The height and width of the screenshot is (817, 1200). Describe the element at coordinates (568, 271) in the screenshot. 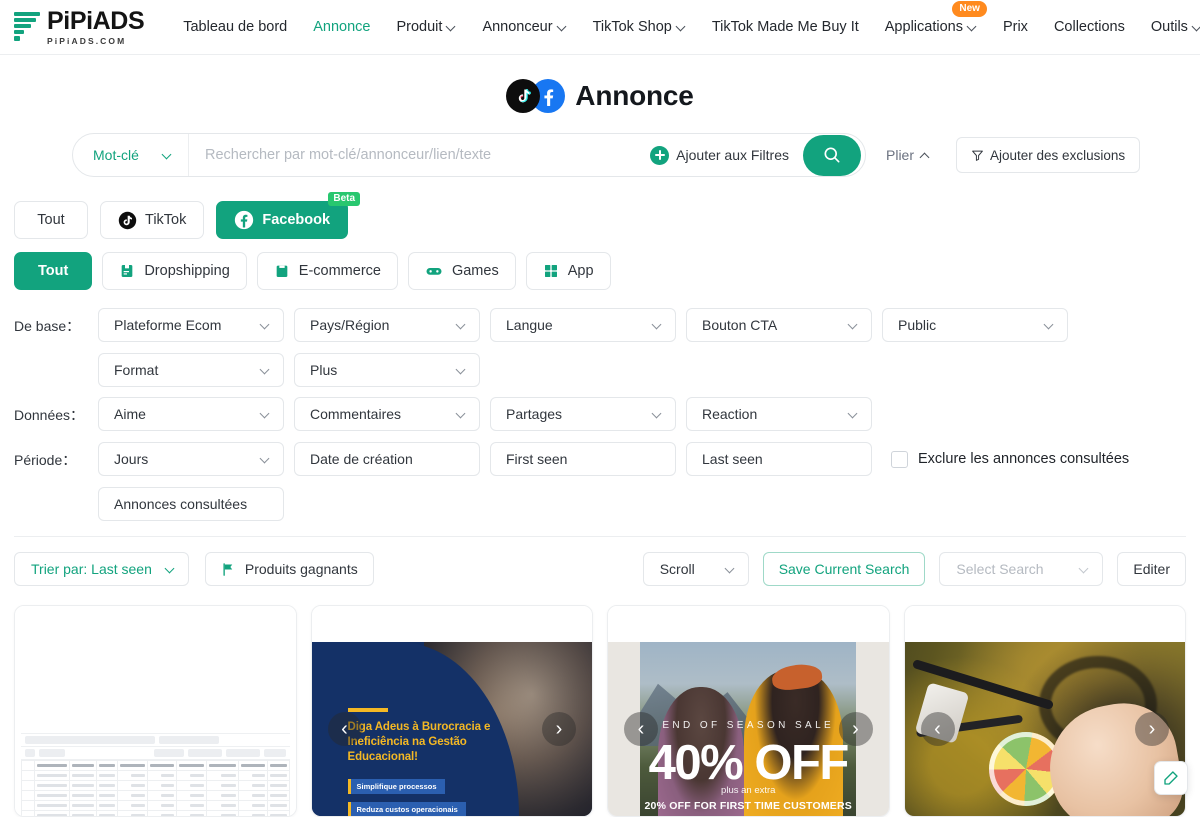

I see `category-tab-app: App` at that location.